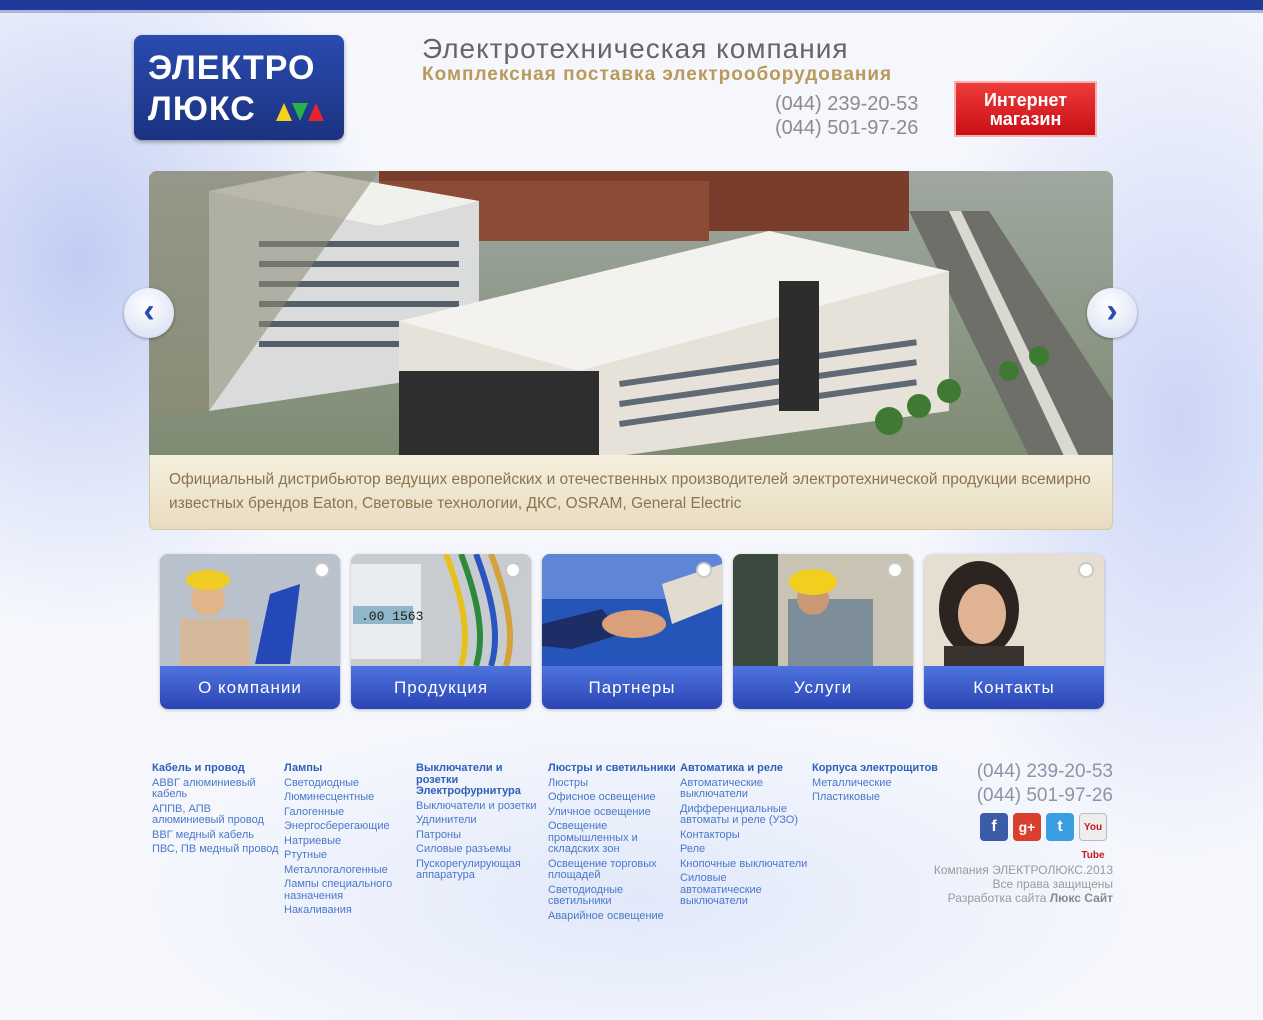 The height and width of the screenshot is (1020, 1263). Describe the element at coordinates (1014, 610) in the screenshot. I see `operator-photo-icon` at that location.